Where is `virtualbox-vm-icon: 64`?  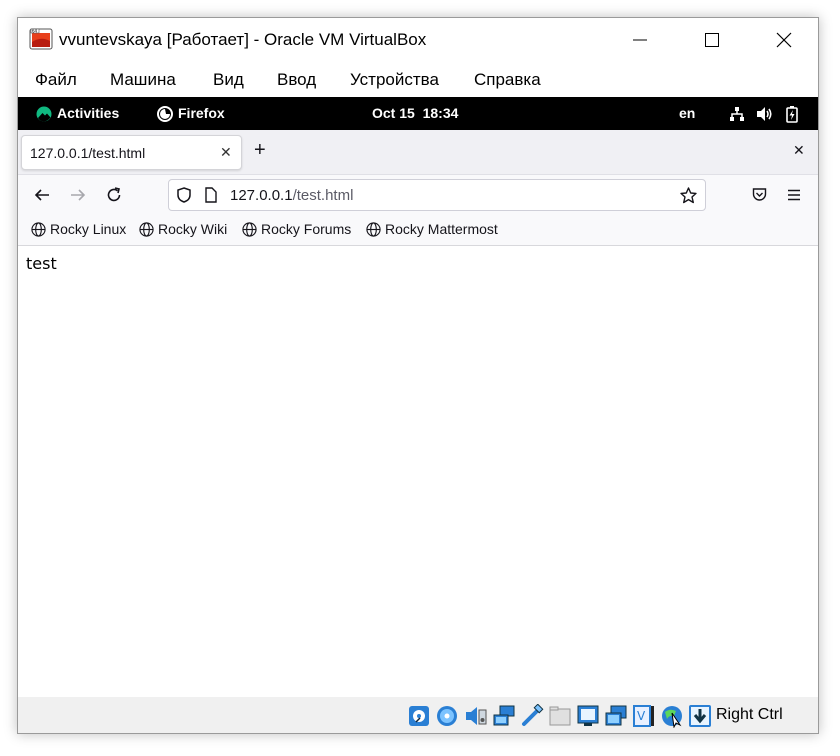 virtualbox-vm-icon: 64 is located at coordinates (41, 39).